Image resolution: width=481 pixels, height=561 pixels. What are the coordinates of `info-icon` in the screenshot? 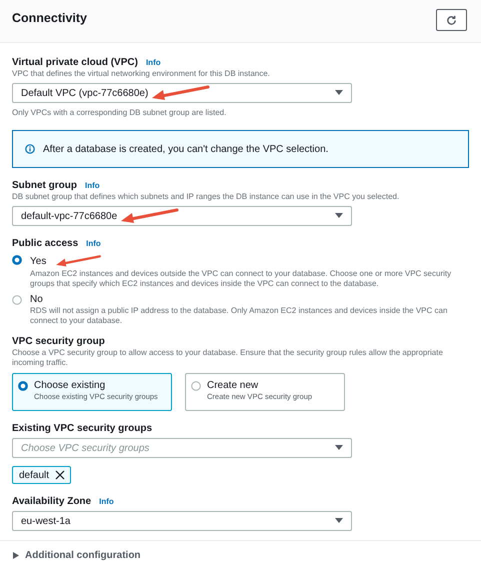 It's located at (30, 149).